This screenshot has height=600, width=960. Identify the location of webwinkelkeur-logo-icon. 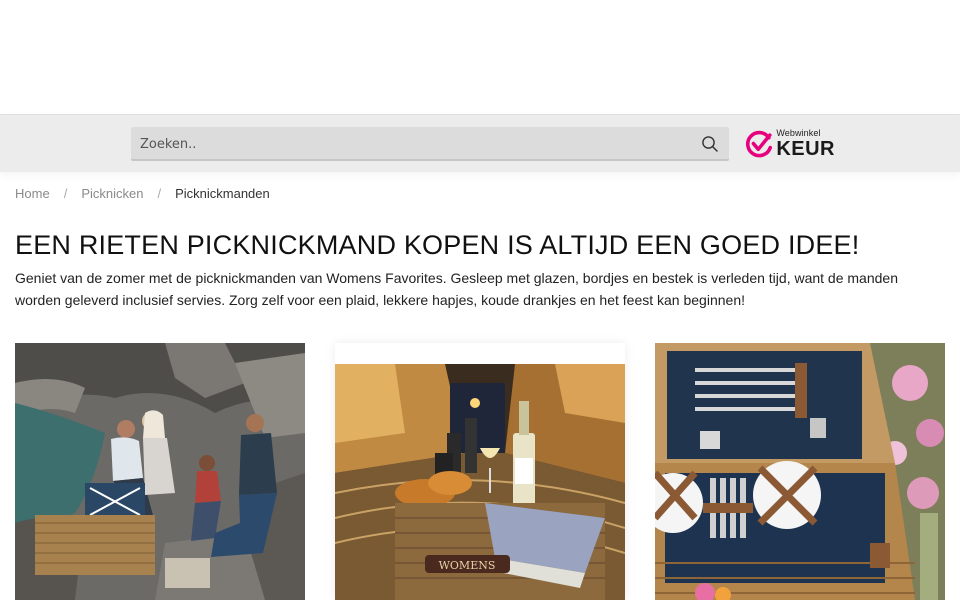
(759, 144).